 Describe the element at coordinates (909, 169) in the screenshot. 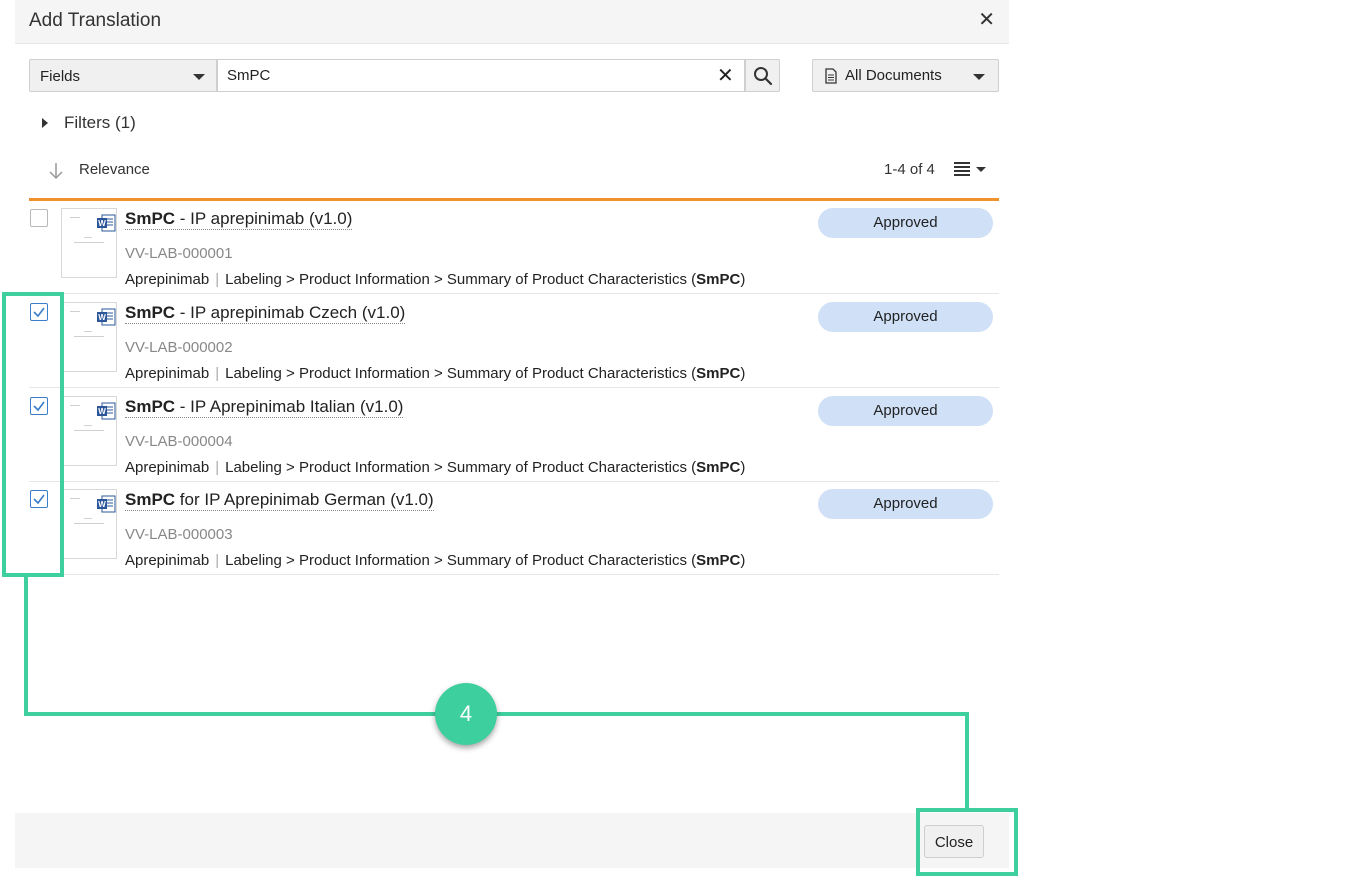

I see `result-count: 1-4 of 4` at that location.